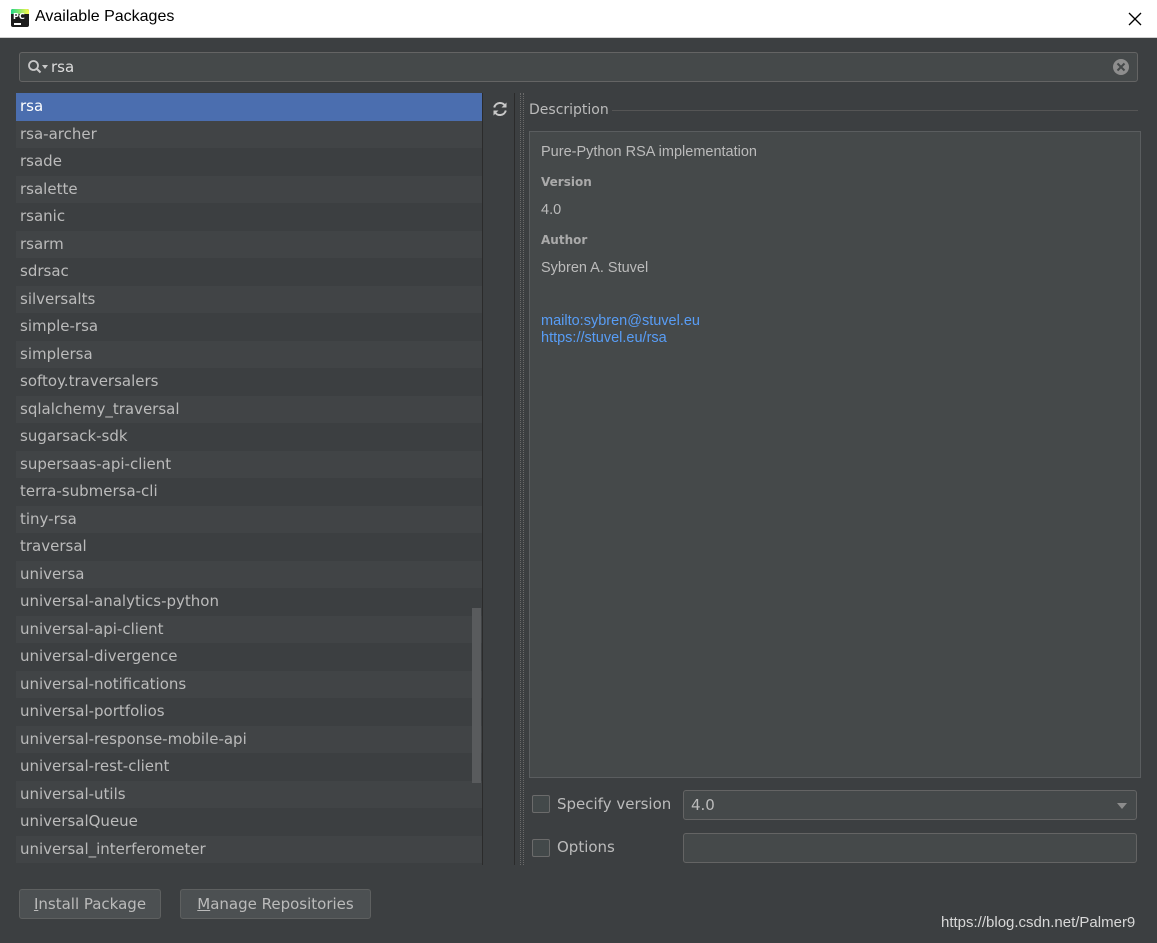 This screenshot has height=943, width=1157. I want to click on panel-splitter, so click(522, 479).